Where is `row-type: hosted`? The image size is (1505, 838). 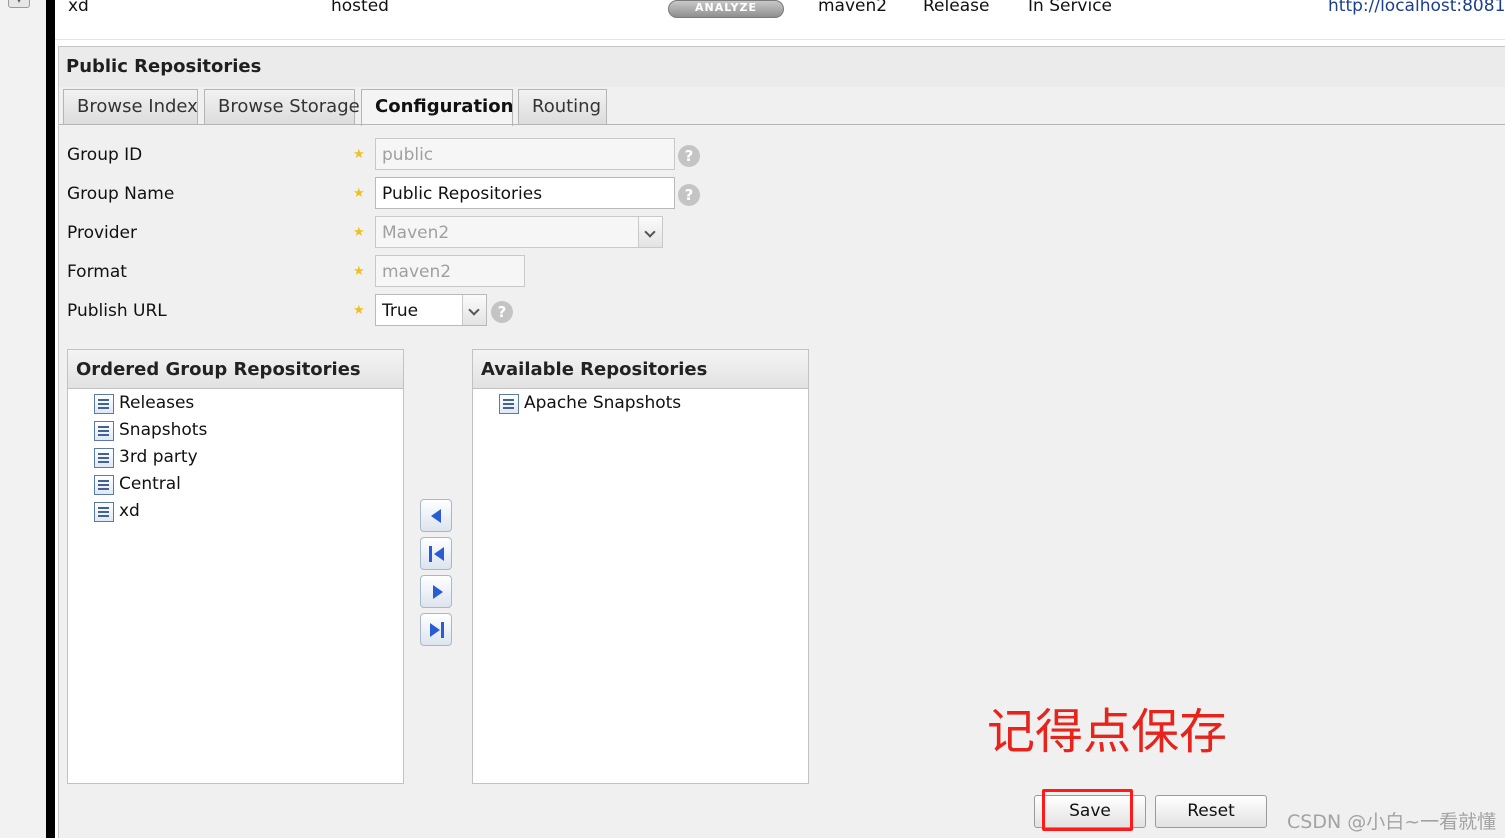 row-type: hosted is located at coordinates (360, 8).